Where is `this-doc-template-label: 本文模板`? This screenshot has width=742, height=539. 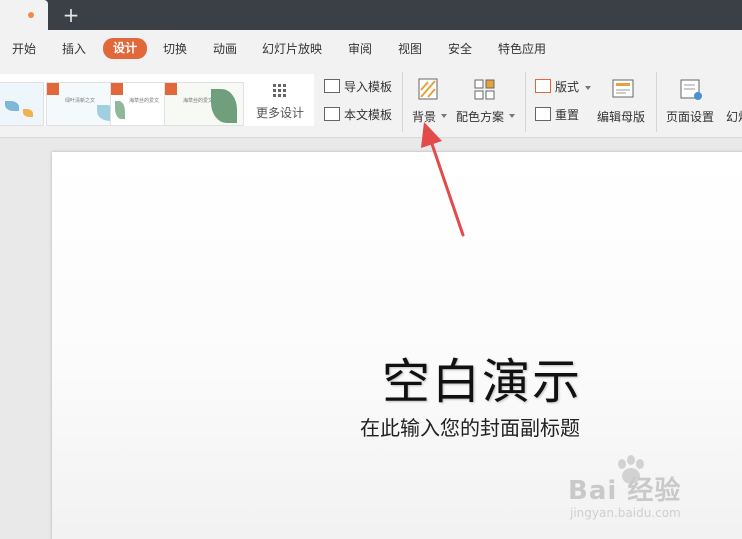 this-doc-template-label: 本文模板 is located at coordinates (368, 115).